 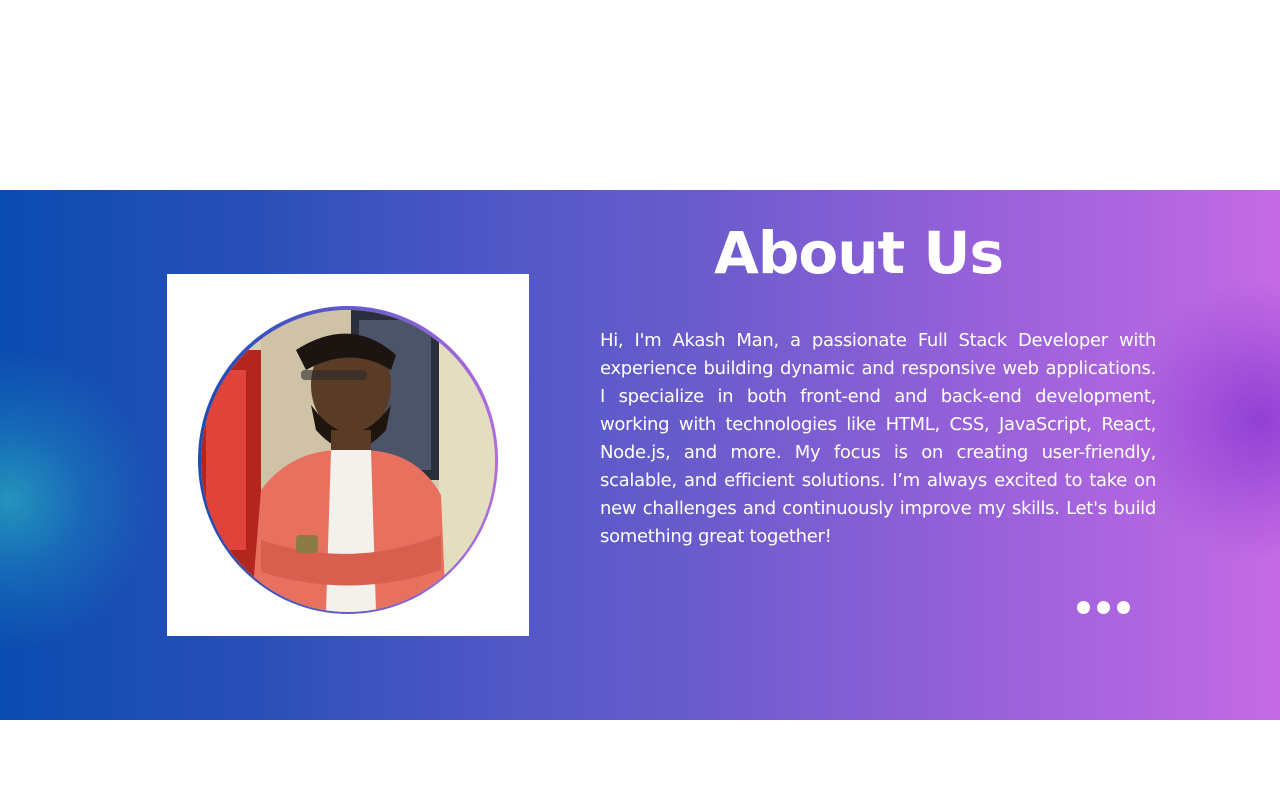 I want to click on profile-photo-card, so click(x=348, y=455).